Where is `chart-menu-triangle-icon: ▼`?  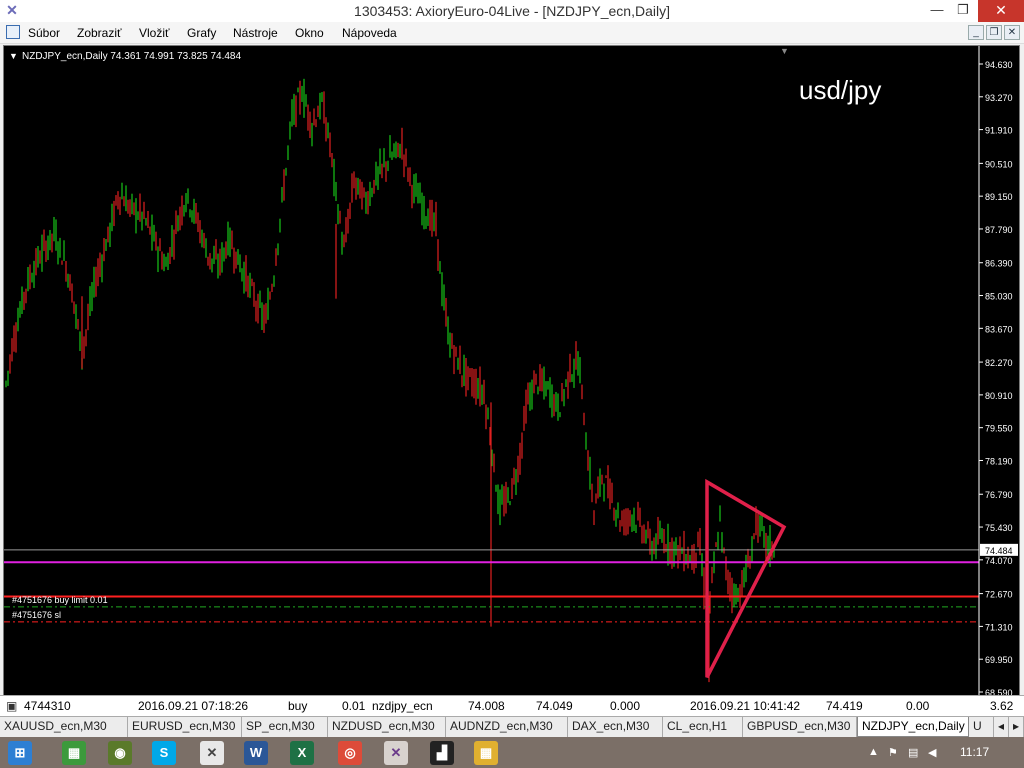 chart-menu-triangle-icon: ▼ is located at coordinates (13, 56).